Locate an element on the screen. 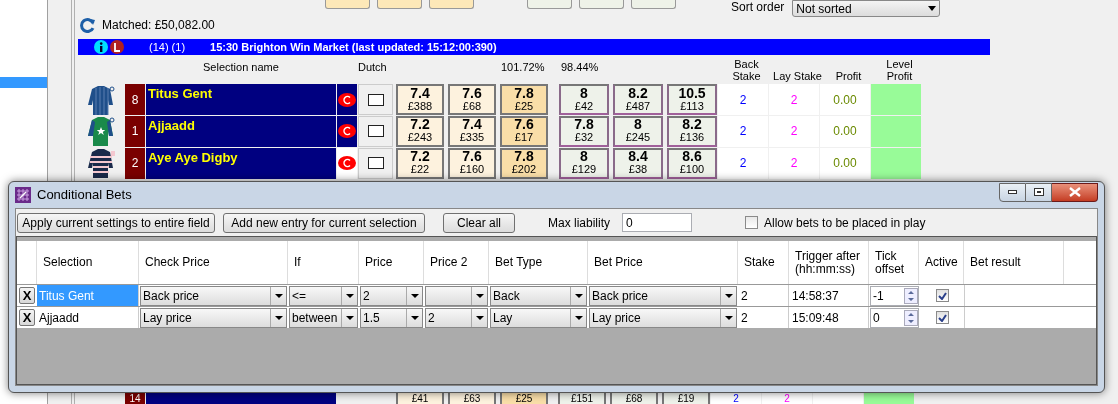 The image size is (1118, 404). runner-number: 8 is located at coordinates (135, 99).